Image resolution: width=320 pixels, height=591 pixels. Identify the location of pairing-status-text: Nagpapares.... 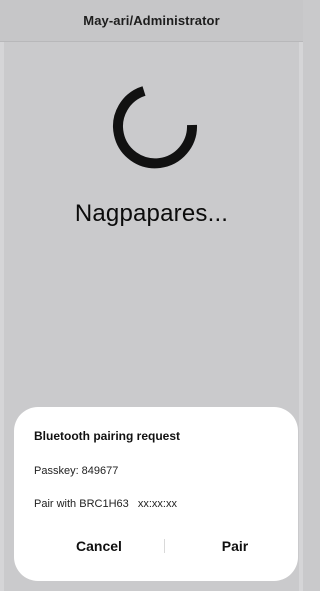
(151, 213).